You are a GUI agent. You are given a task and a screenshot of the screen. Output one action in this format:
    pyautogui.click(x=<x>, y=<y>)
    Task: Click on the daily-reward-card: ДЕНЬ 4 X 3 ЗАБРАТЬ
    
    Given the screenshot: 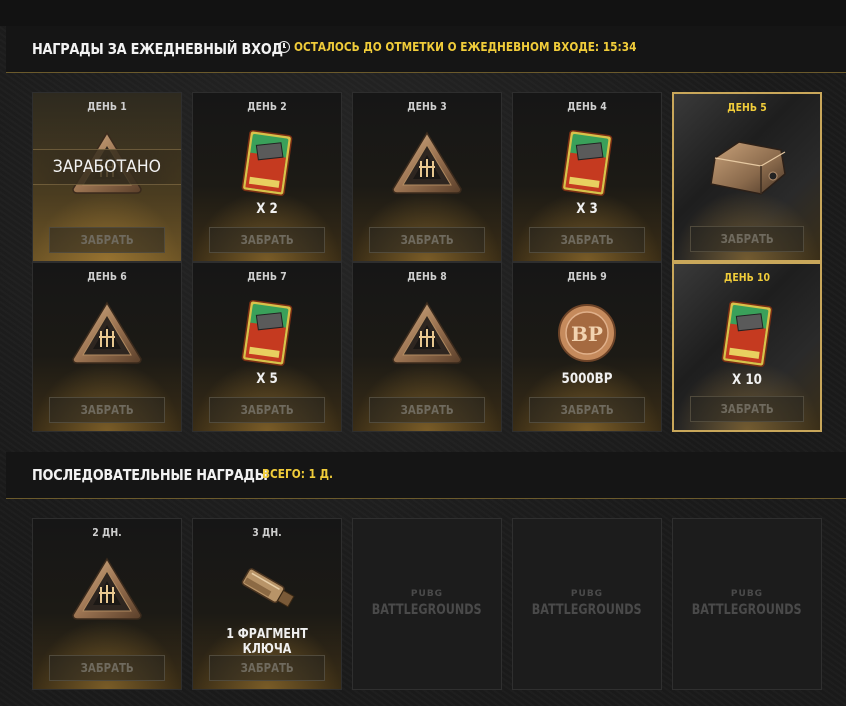 What is the action you would take?
    pyautogui.click(x=587, y=177)
    